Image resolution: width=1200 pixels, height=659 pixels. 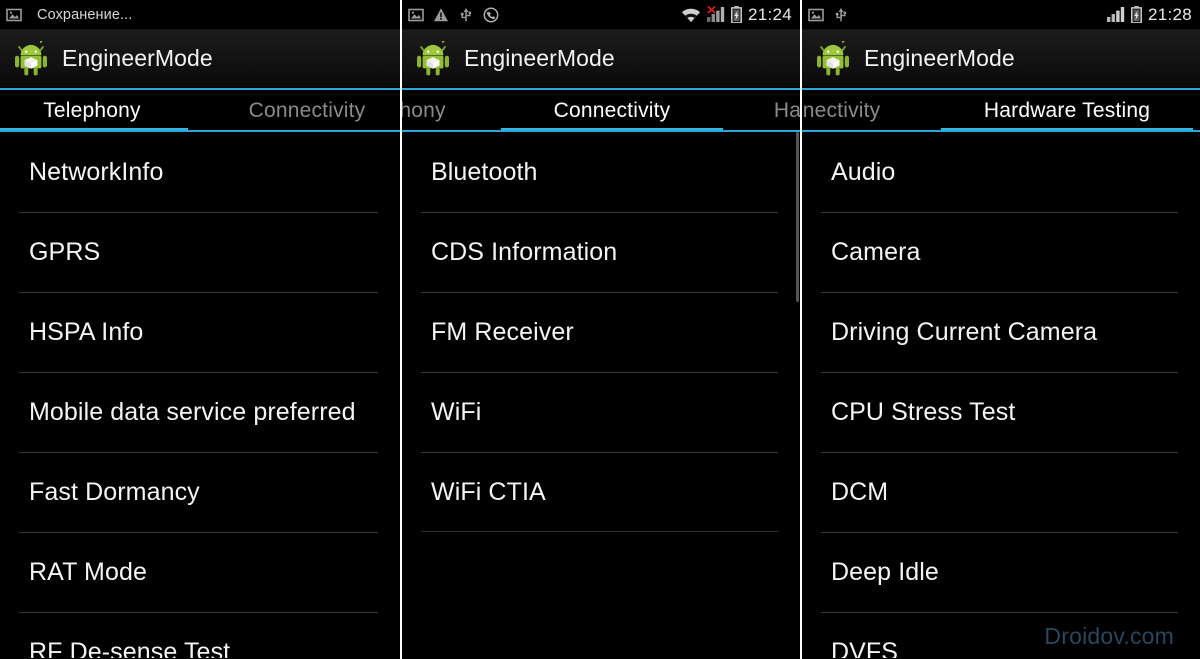 I want to click on list-item-label: HSPA Info, so click(x=86, y=331).